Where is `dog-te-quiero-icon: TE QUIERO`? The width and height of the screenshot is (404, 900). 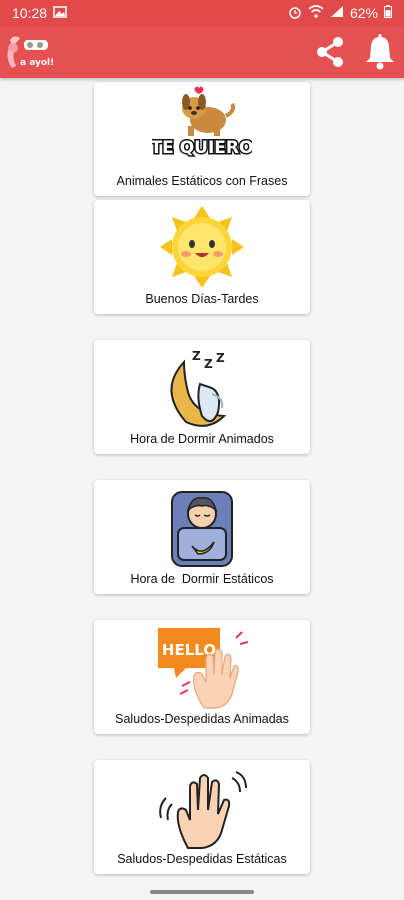 dog-te-quiero-icon: TE QUIERO is located at coordinates (202, 129).